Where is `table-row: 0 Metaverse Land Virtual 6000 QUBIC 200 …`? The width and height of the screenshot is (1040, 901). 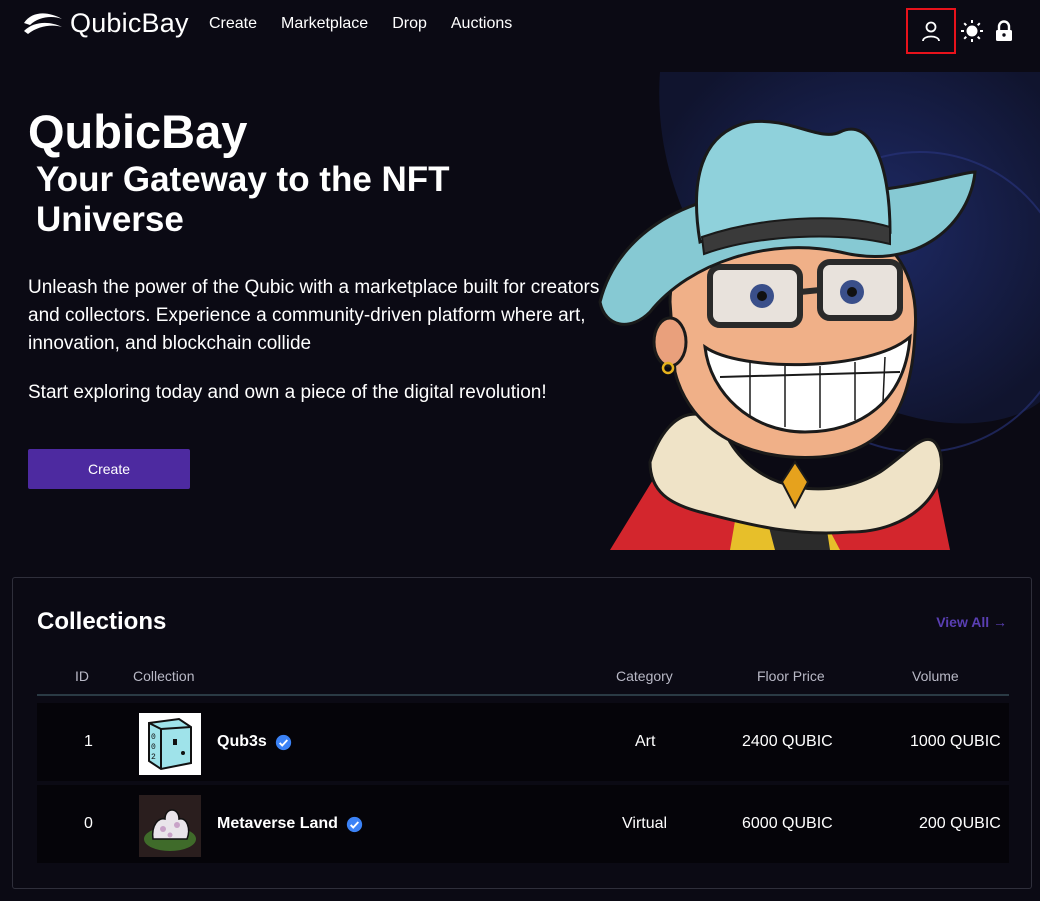
table-row: 0 Metaverse Land Virtual 6000 QUBIC 200 … is located at coordinates (523, 824).